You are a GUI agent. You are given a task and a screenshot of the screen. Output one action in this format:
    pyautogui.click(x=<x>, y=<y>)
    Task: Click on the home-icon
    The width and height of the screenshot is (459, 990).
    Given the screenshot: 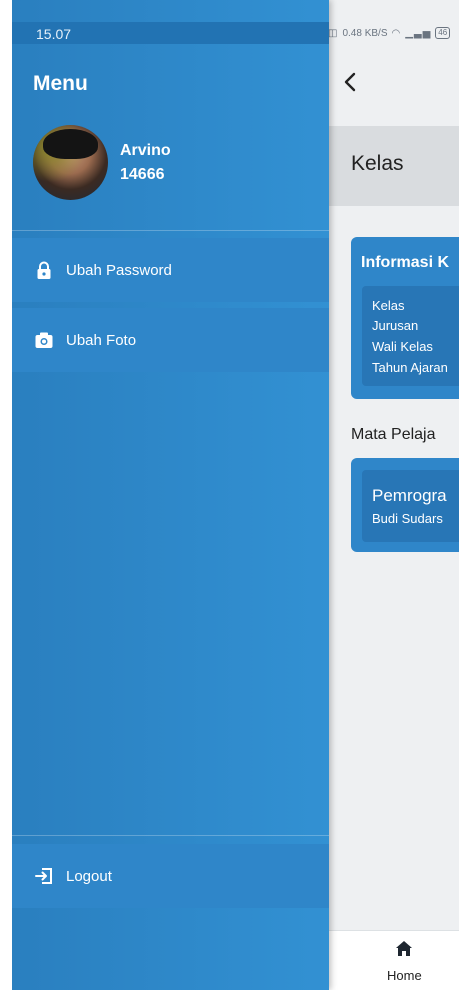 What is the action you would take?
    pyautogui.click(x=404, y=949)
    